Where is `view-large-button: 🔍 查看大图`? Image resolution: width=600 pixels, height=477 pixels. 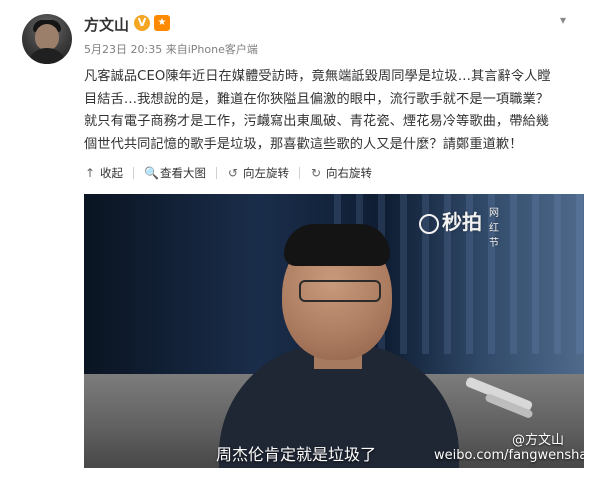 view-large-button: 🔍 查看大图 is located at coordinates (175, 173).